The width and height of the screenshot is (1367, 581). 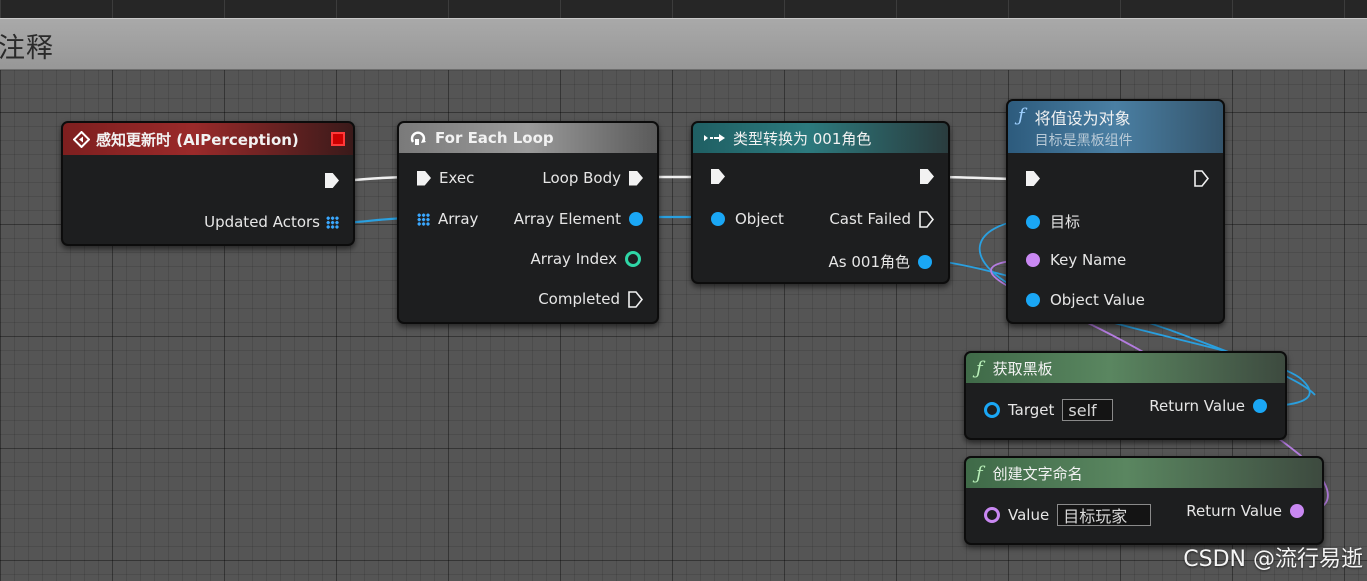 What do you see at coordinates (1082, 118) in the screenshot?
I see `set-value-title: 将值设为对象` at bounding box center [1082, 118].